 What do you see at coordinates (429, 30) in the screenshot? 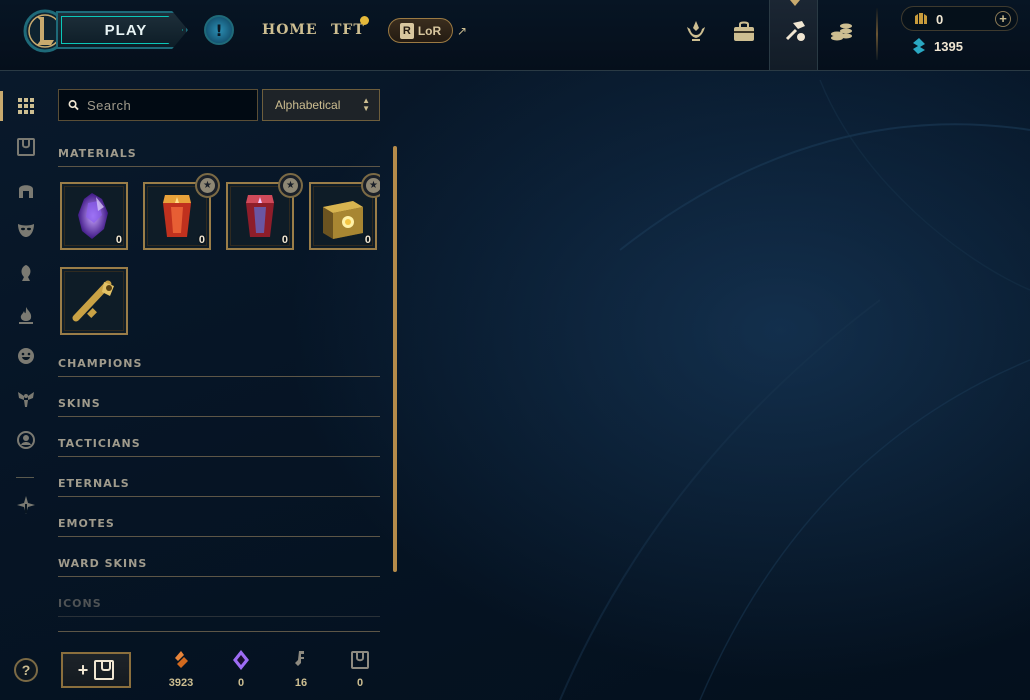
I see `lor-label: LoR` at bounding box center [429, 30].